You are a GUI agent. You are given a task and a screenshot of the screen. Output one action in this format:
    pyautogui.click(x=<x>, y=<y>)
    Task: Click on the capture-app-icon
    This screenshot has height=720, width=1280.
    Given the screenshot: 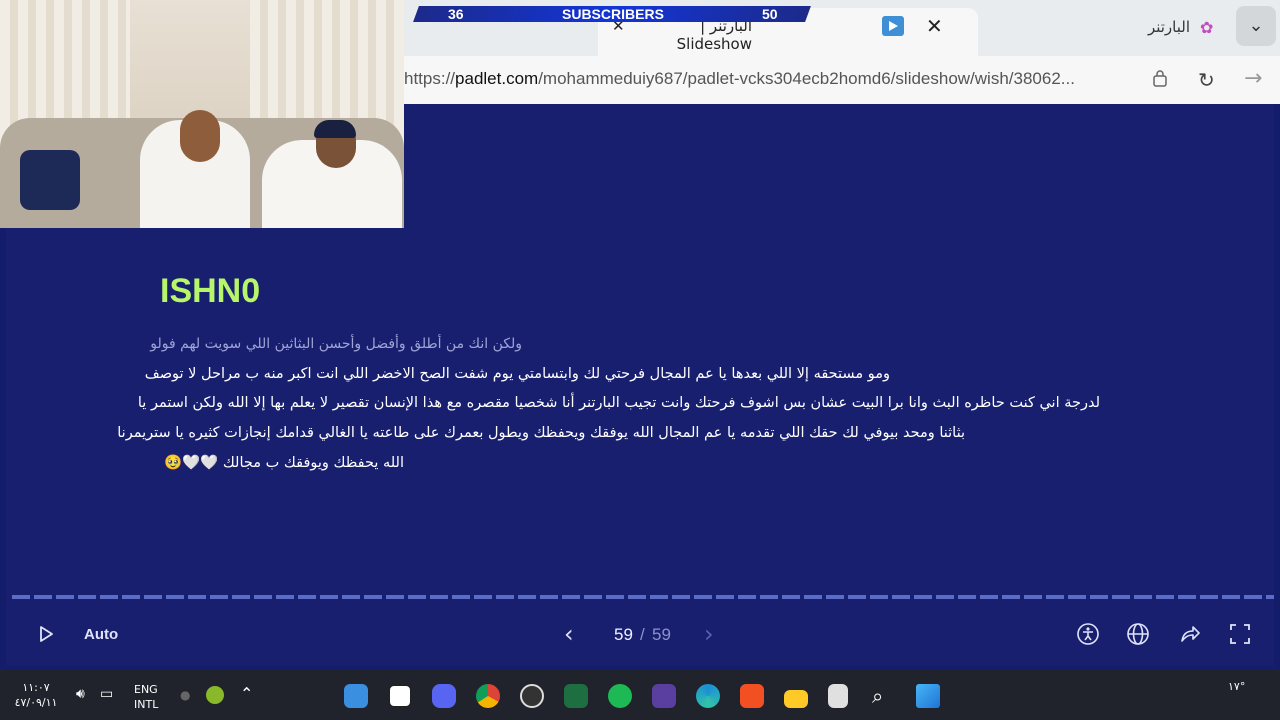 What is the action you would take?
    pyautogui.click(x=400, y=696)
    